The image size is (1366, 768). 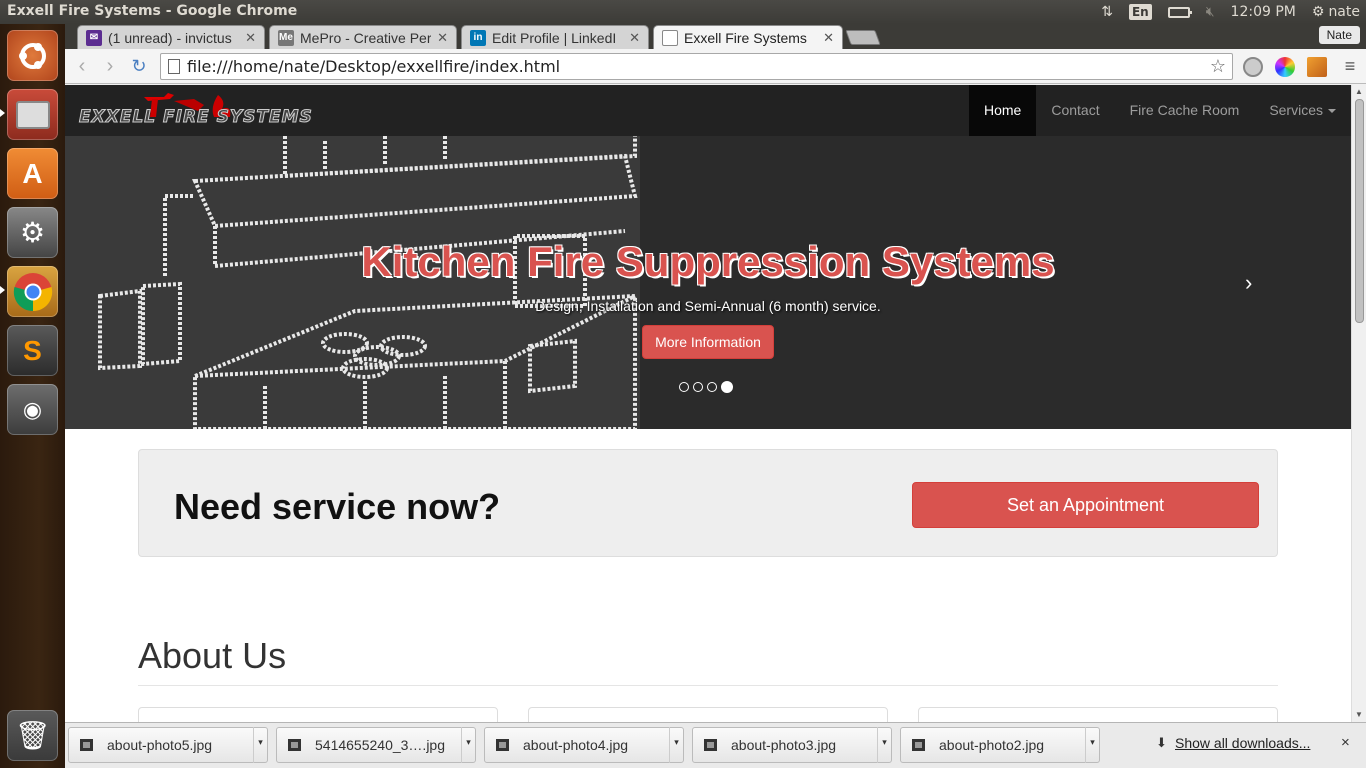 What do you see at coordinates (32, 291) in the screenshot?
I see `chrome-app-icon` at bounding box center [32, 291].